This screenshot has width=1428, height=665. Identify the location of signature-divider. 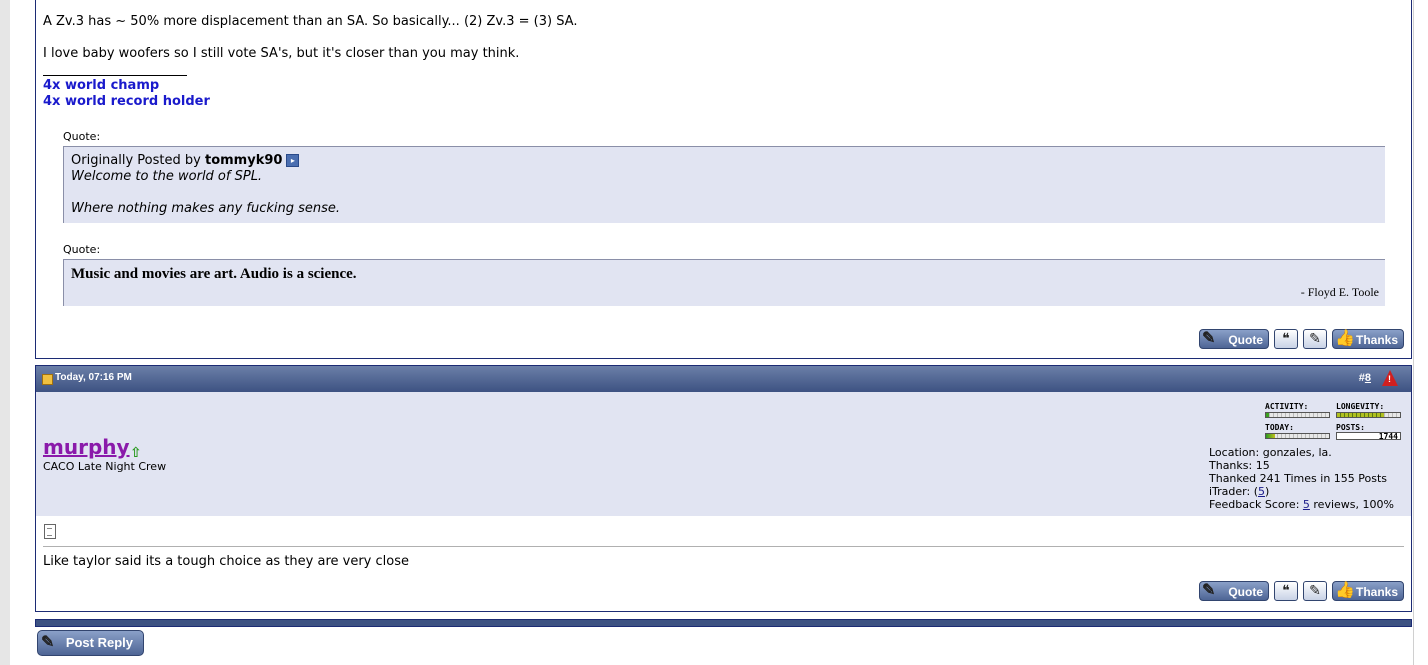
(115, 75).